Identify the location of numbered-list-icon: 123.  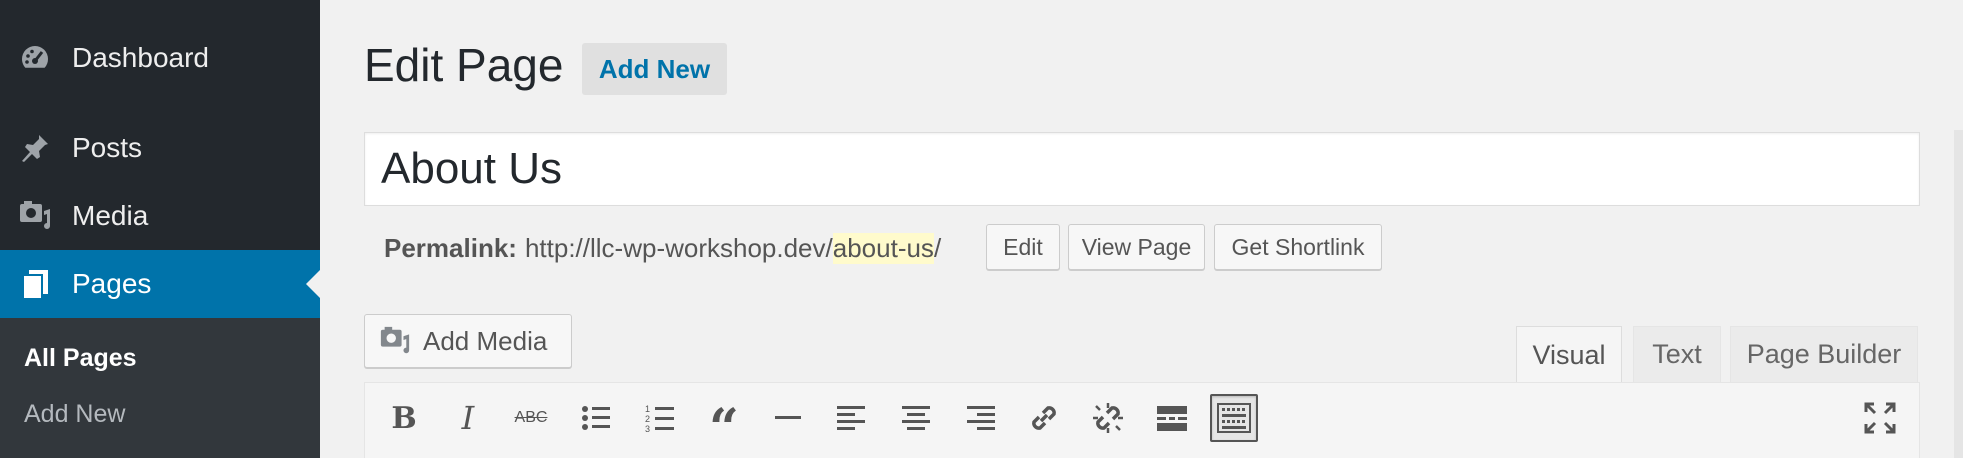
(659, 418).